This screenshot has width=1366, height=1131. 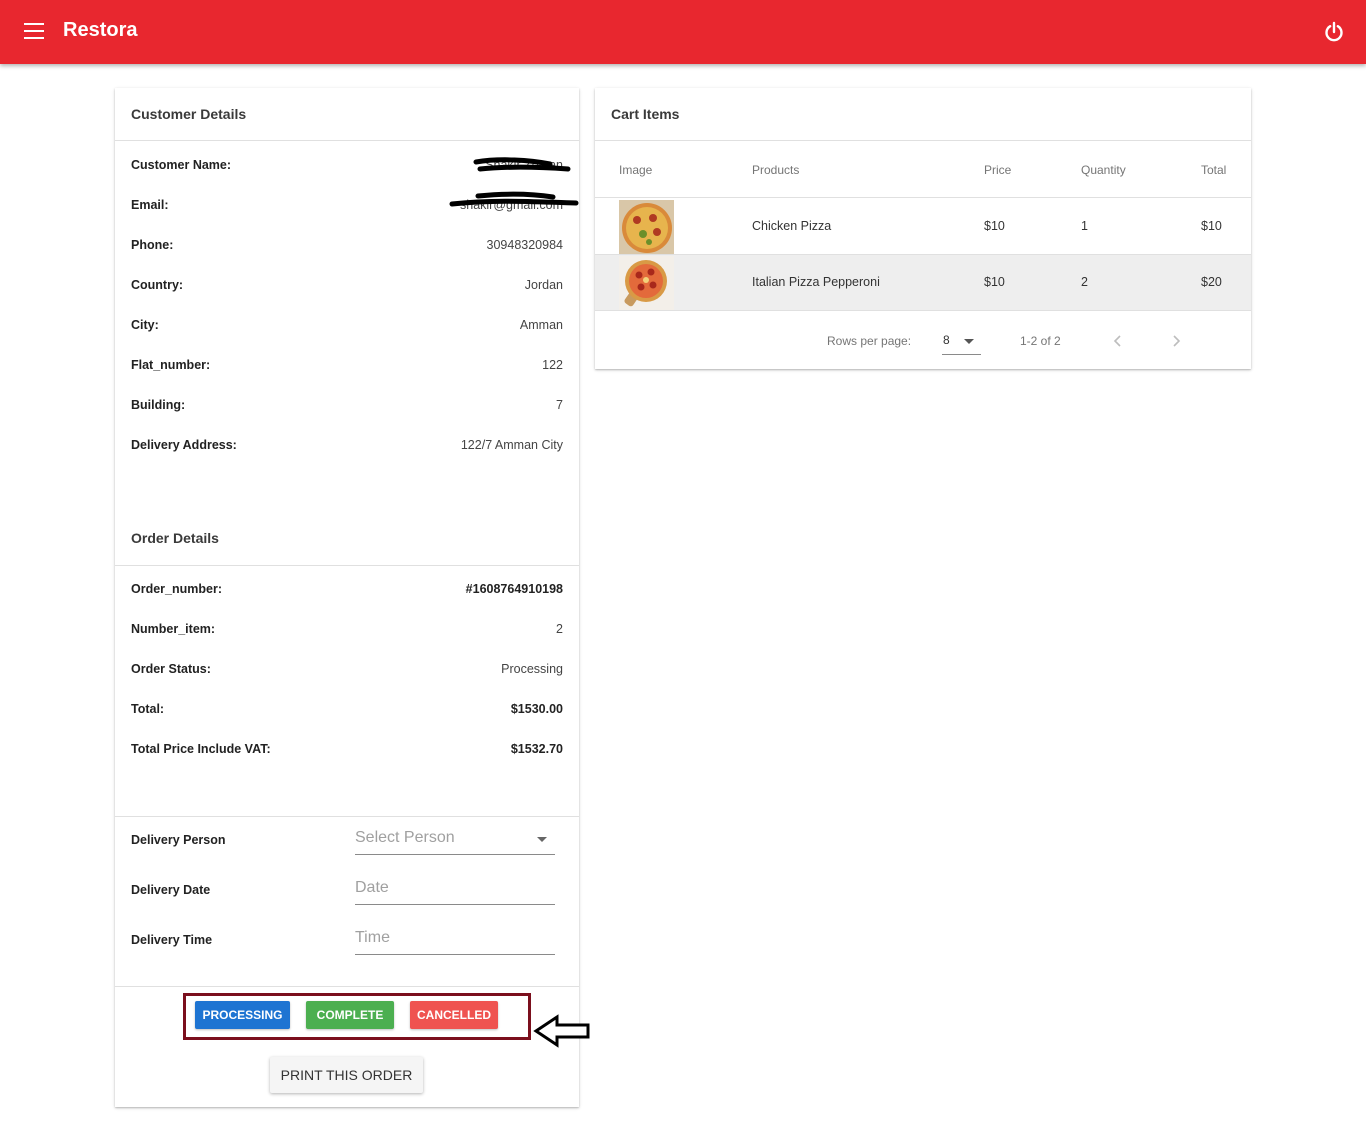 I want to click on number-item-label: Number_item:, so click(x=173, y=629).